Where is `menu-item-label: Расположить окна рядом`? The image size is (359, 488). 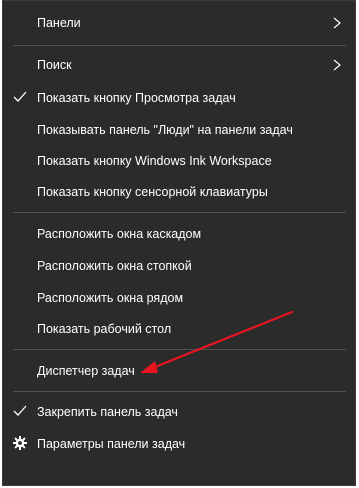 menu-item-label: Расположить окна рядом is located at coordinates (110, 297).